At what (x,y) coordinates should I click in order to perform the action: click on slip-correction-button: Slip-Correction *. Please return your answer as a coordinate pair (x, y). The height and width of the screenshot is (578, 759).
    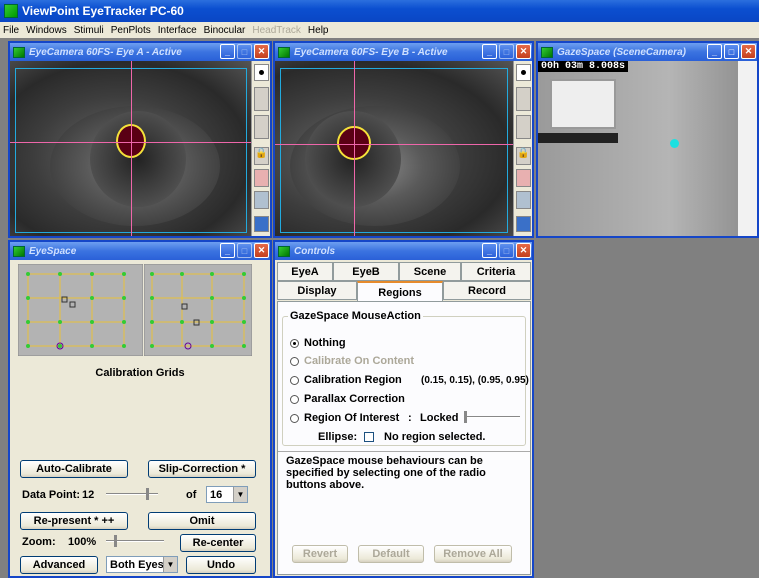
    Looking at the image, I should click on (202, 469).